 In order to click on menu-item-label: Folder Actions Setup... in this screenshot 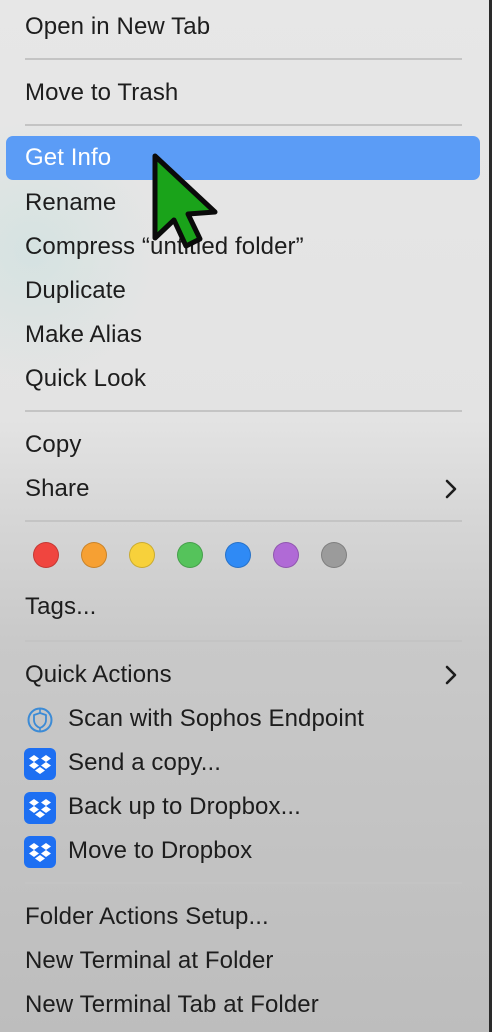, I will do `click(147, 916)`.